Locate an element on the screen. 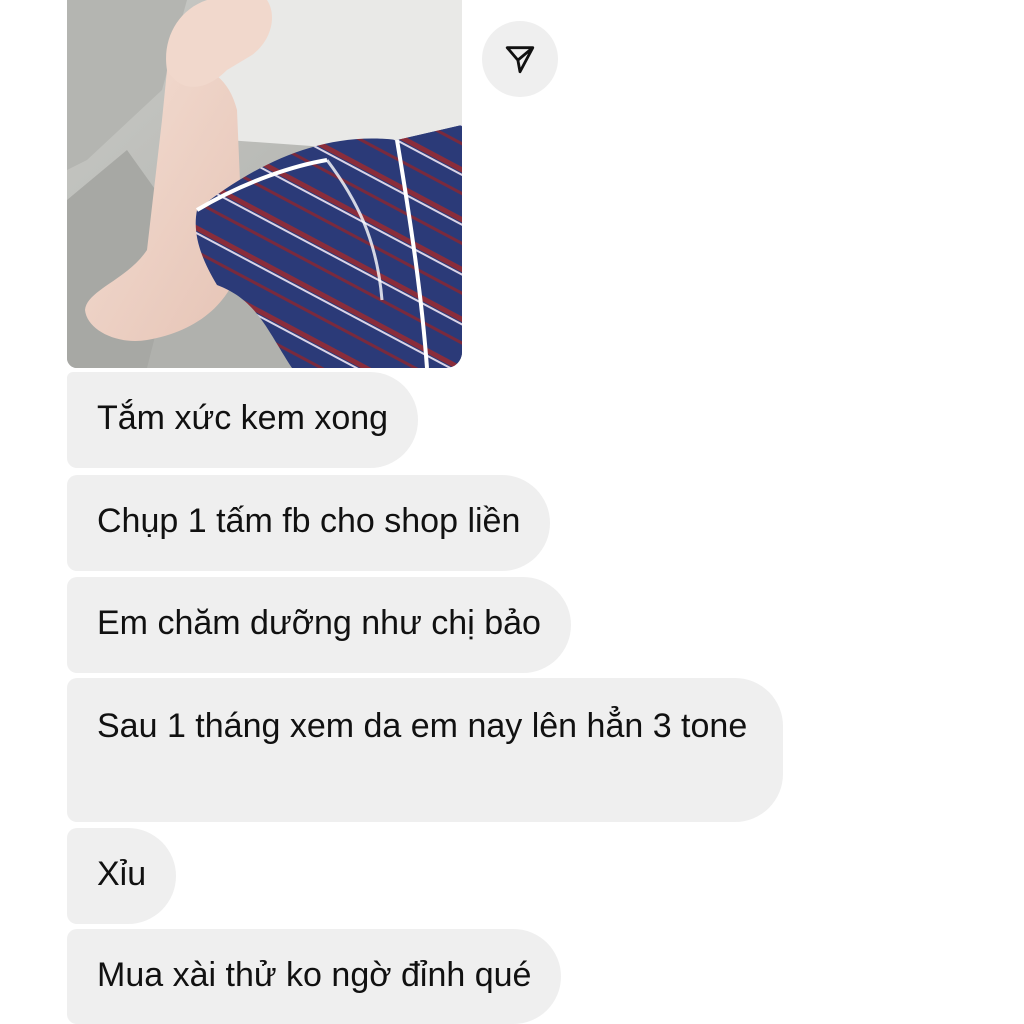 The height and width of the screenshot is (1024, 1024). send-icon is located at coordinates (520, 60).